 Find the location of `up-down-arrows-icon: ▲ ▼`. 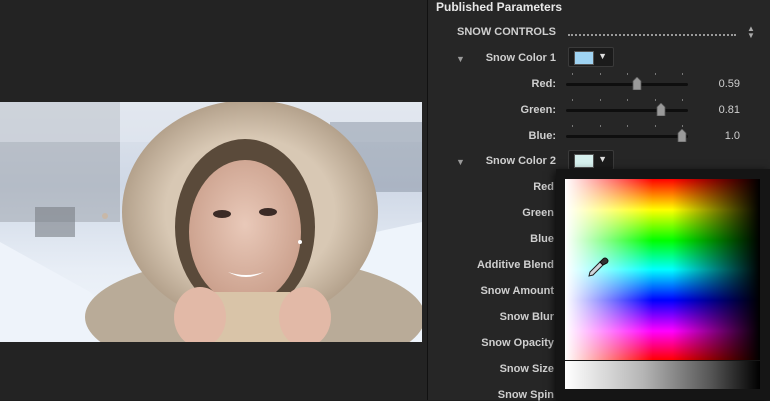

up-down-arrows-icon: ▲ ▼ is located at coordinates (751, 32).